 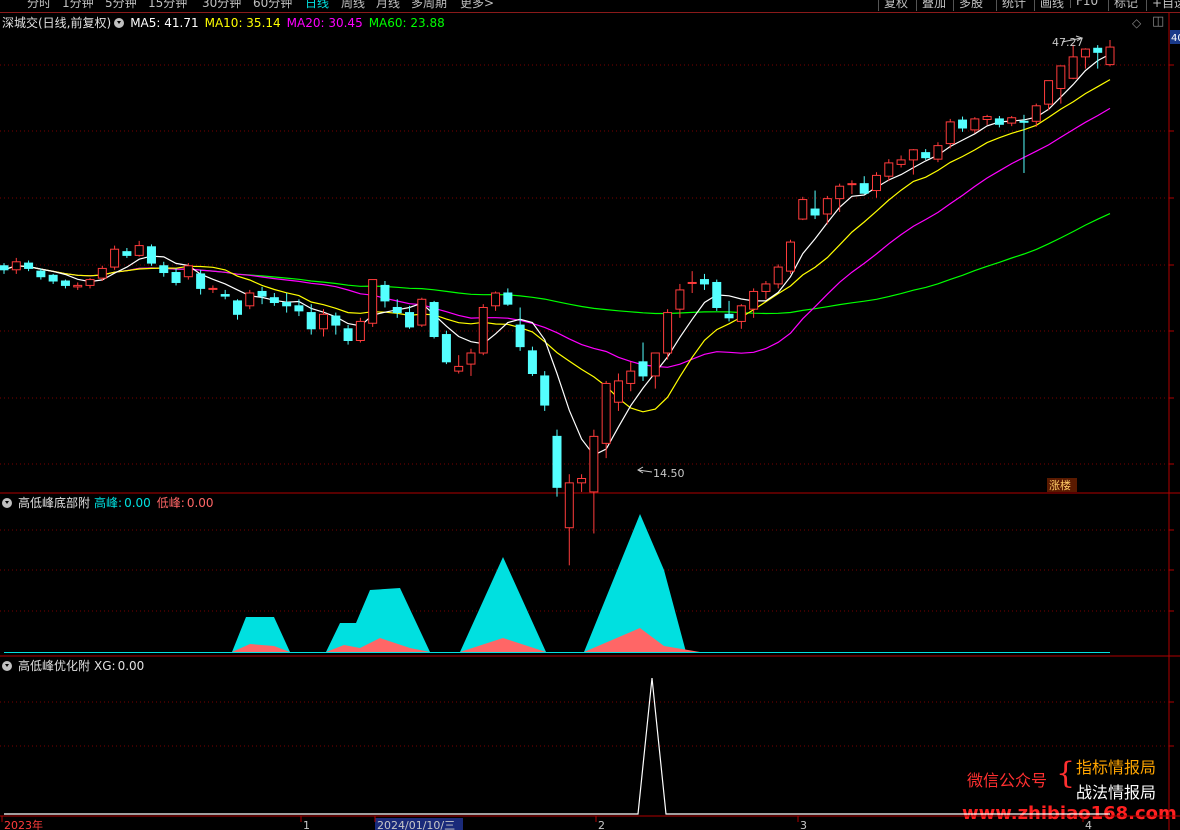 I want to click on high-price-label: 47.27, so click(x=1068, y=42).